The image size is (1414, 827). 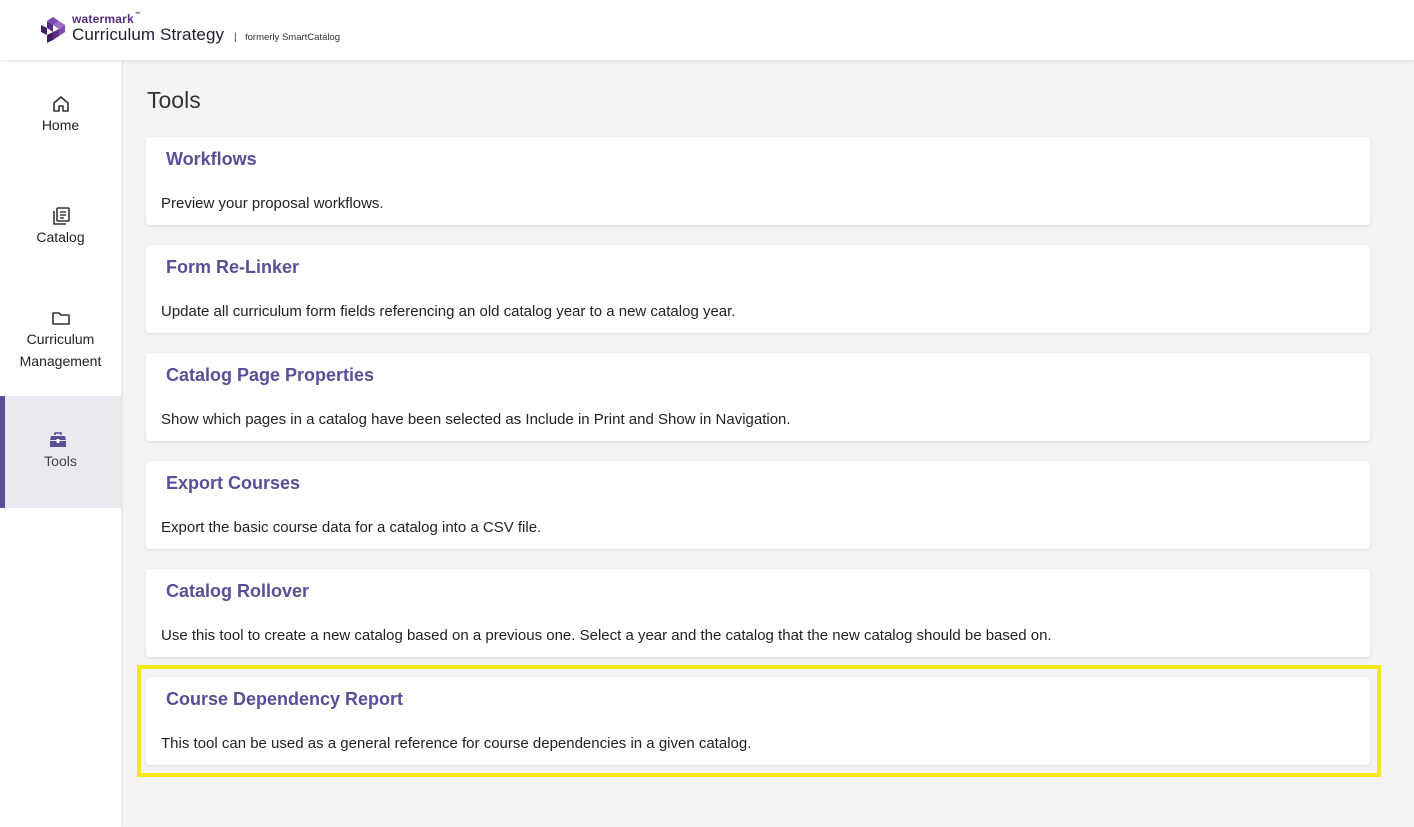 I want to click on toolbox-icon, so click(x=58, y=439).